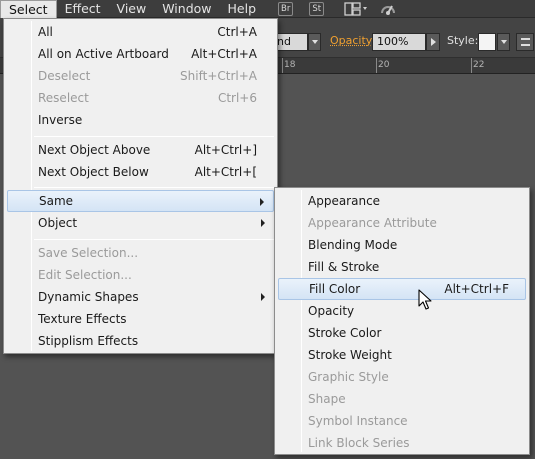 This screenshot has height=459, width=535. I want to click on menu-select: Select, so click(28, 9).